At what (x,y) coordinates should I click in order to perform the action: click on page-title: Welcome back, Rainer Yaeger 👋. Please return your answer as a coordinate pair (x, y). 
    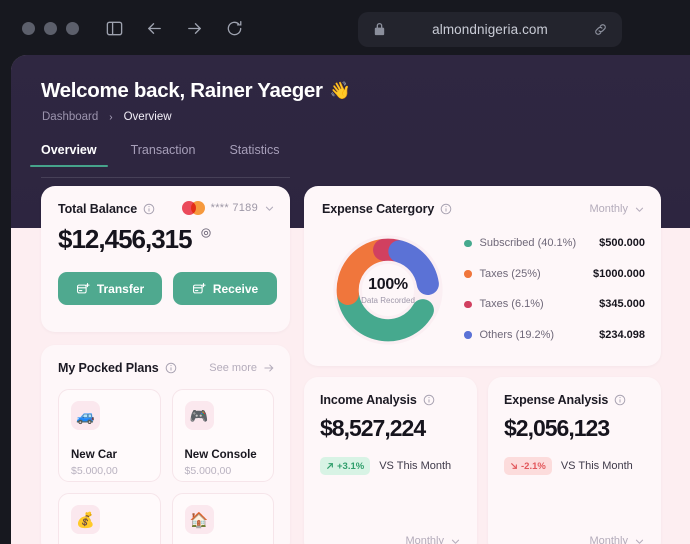
    Looking at the image, I should click on (196, 91).